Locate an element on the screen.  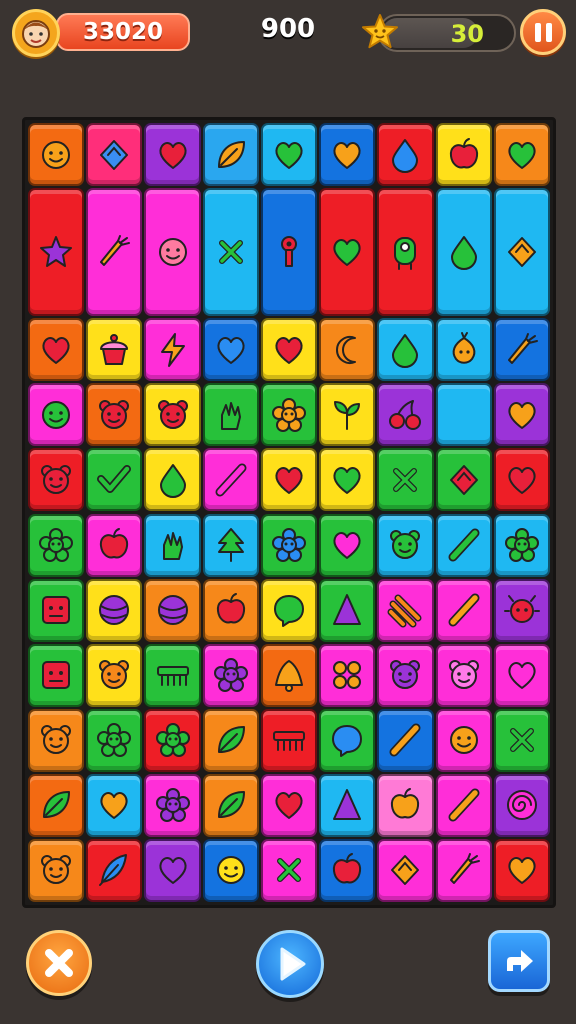
play-button is located at coordinates (290, 964).